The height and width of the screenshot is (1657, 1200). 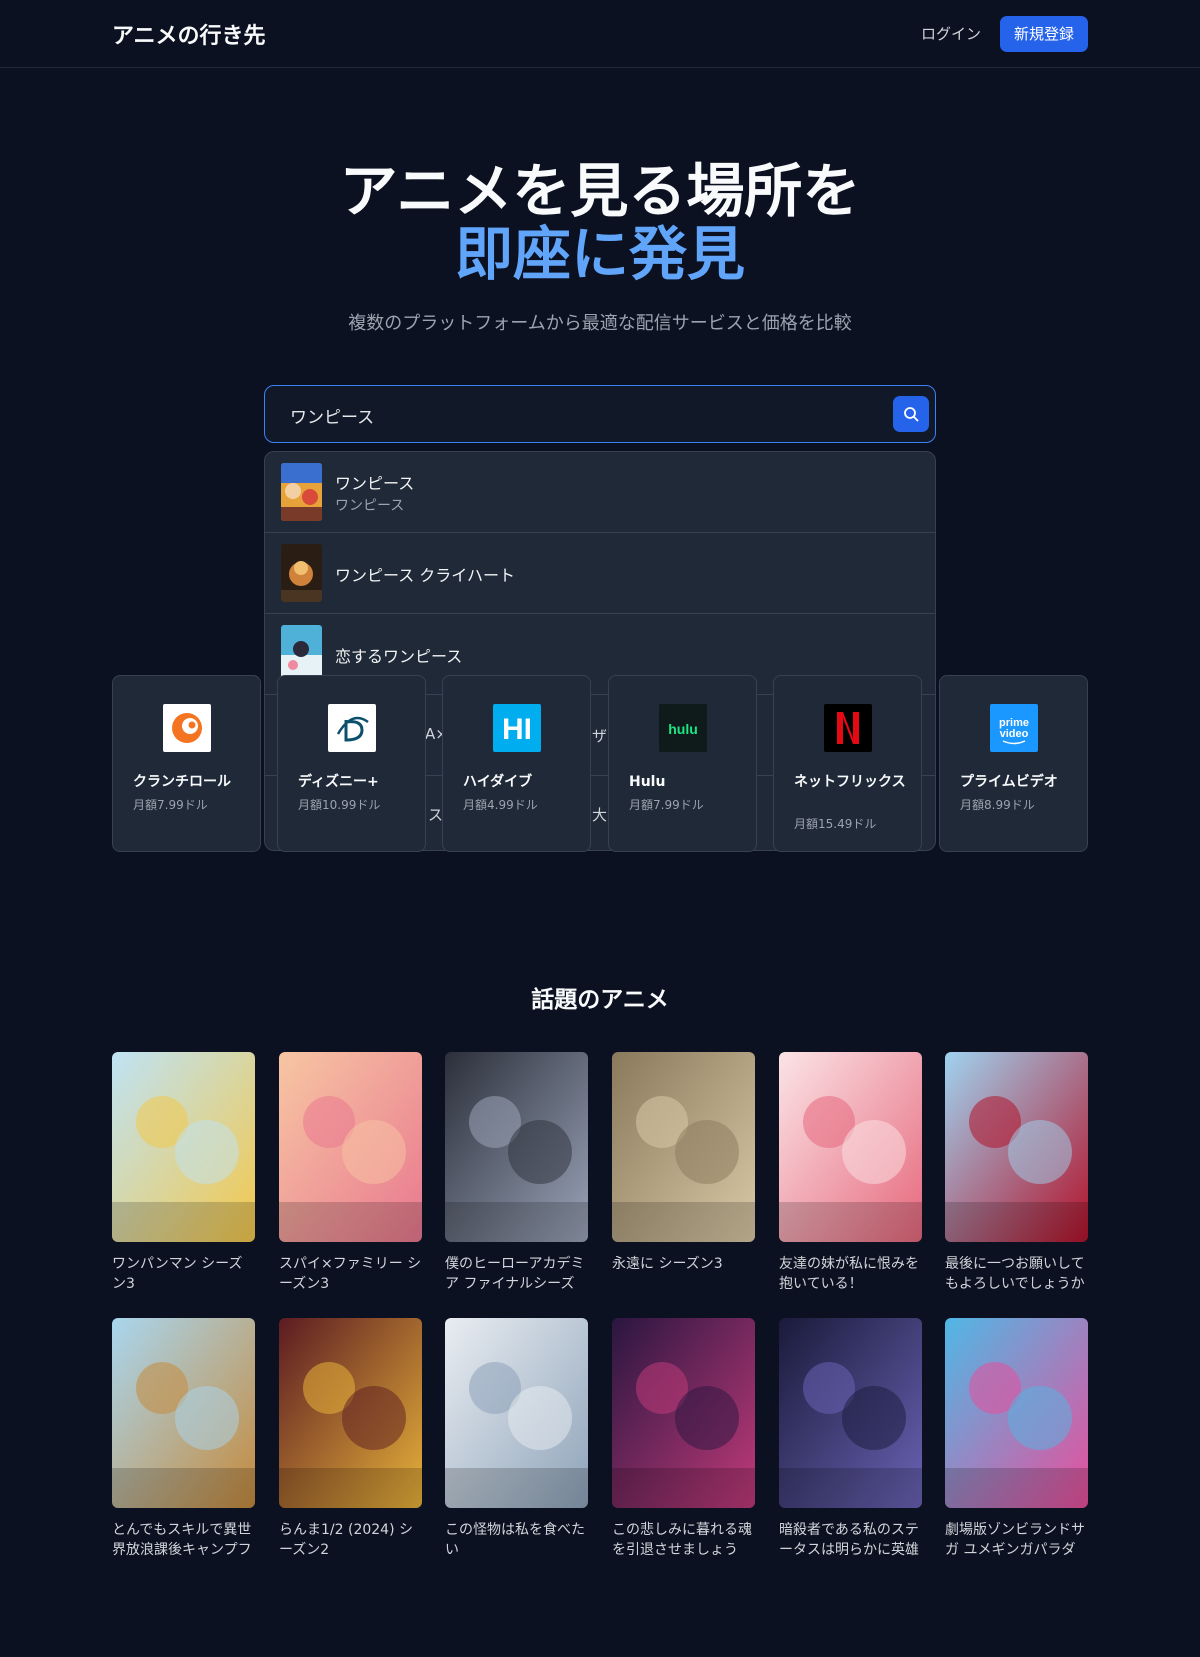 I want to click on service-card-hidive: HI ハイダイブ 月額4.99ドル, so click(x=516, y=763).